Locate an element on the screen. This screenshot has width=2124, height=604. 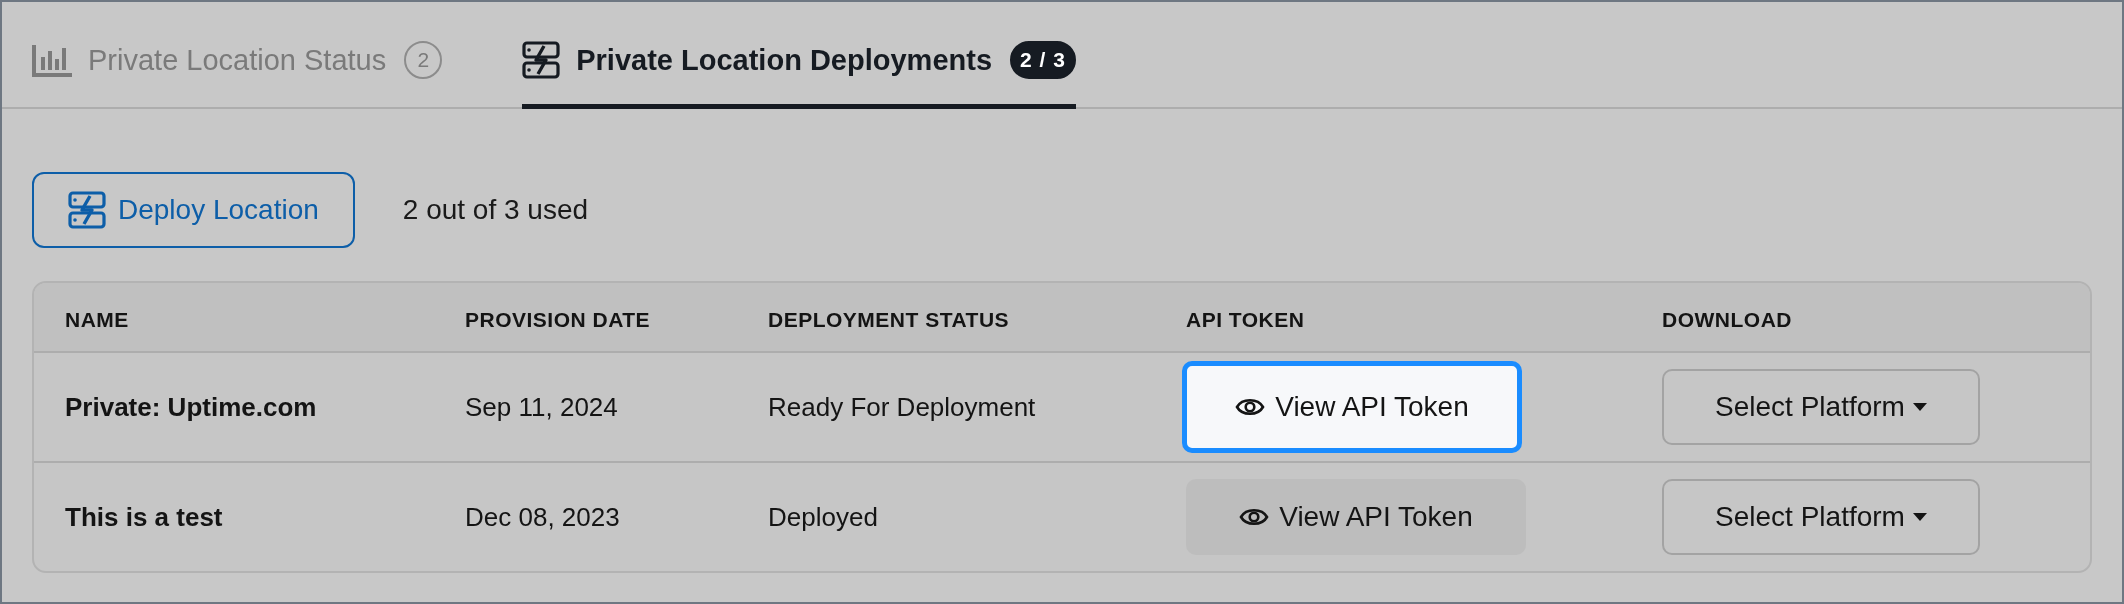
count-badge: 2 / 3 is located at coordinates (1043, 60).